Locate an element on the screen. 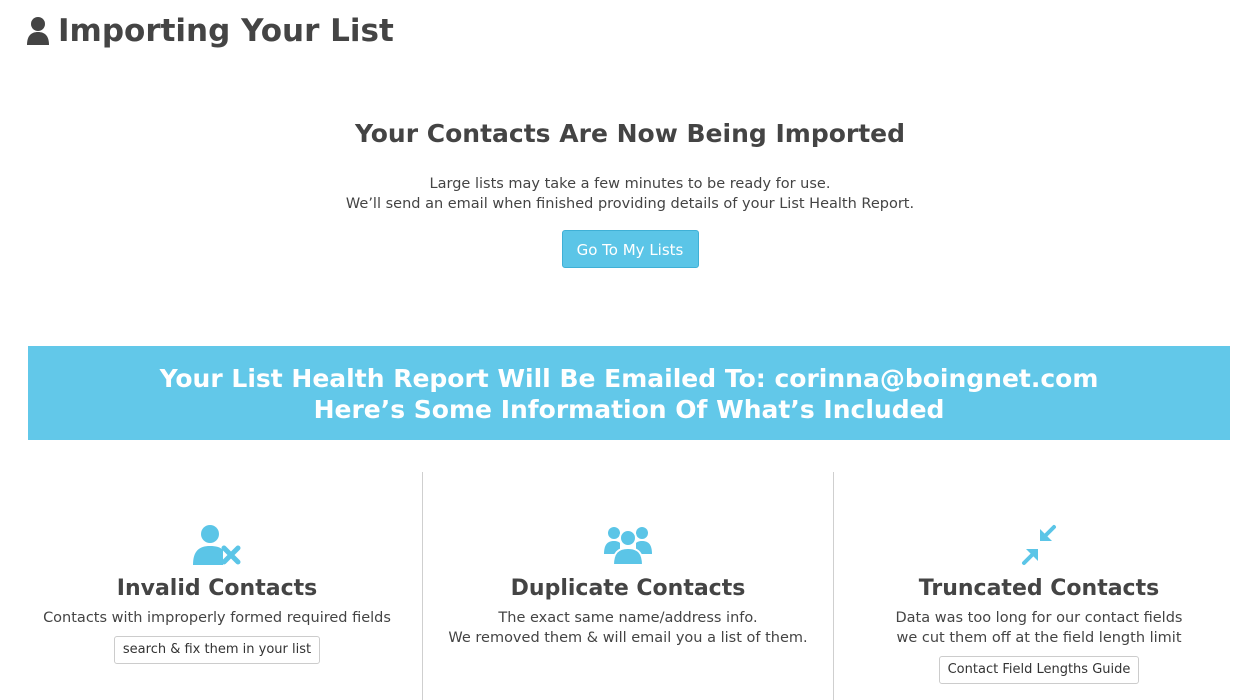 Image resolution: width=1260 pixels, height=700 pixels. users-group-icon is located at coordinates (628, 545).